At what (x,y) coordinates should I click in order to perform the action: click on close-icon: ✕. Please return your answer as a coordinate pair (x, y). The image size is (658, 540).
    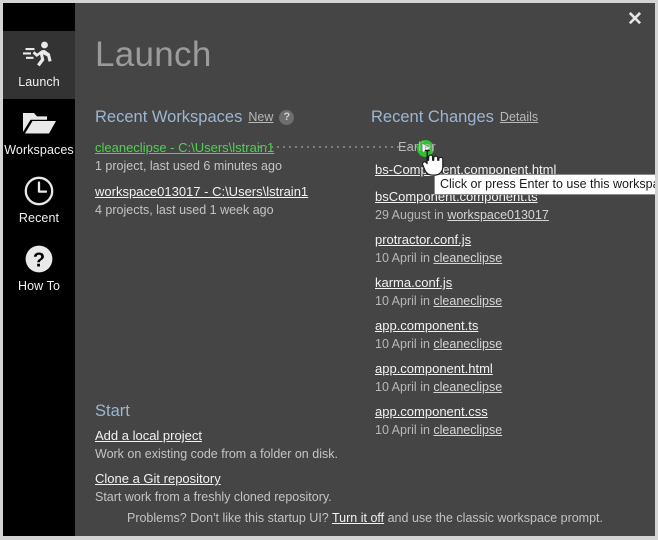
    Looking at the image, I should click on (635, 20).